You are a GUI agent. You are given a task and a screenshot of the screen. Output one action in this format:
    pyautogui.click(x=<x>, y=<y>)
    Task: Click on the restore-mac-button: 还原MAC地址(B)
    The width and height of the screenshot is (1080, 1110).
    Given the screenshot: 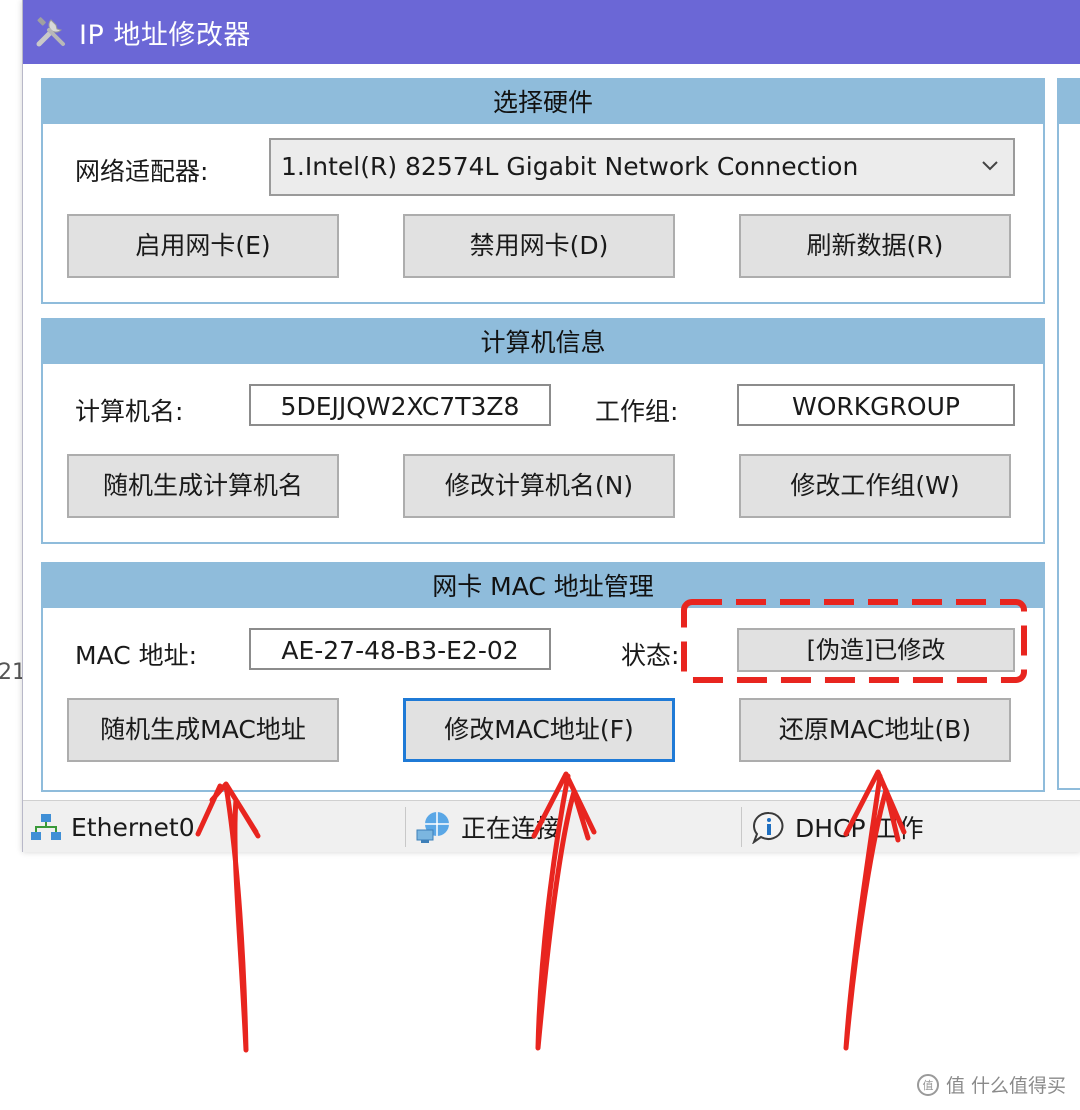 What is the action you would take?
    pyautogui.click(x=875, y=730)
    